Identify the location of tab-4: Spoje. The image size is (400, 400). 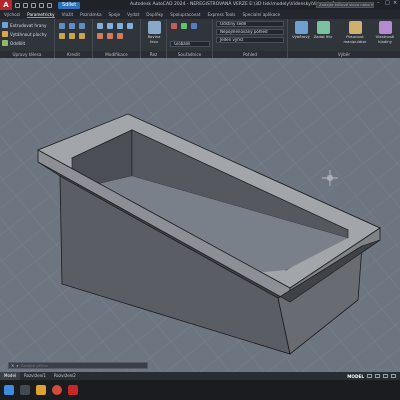
(115, 14).